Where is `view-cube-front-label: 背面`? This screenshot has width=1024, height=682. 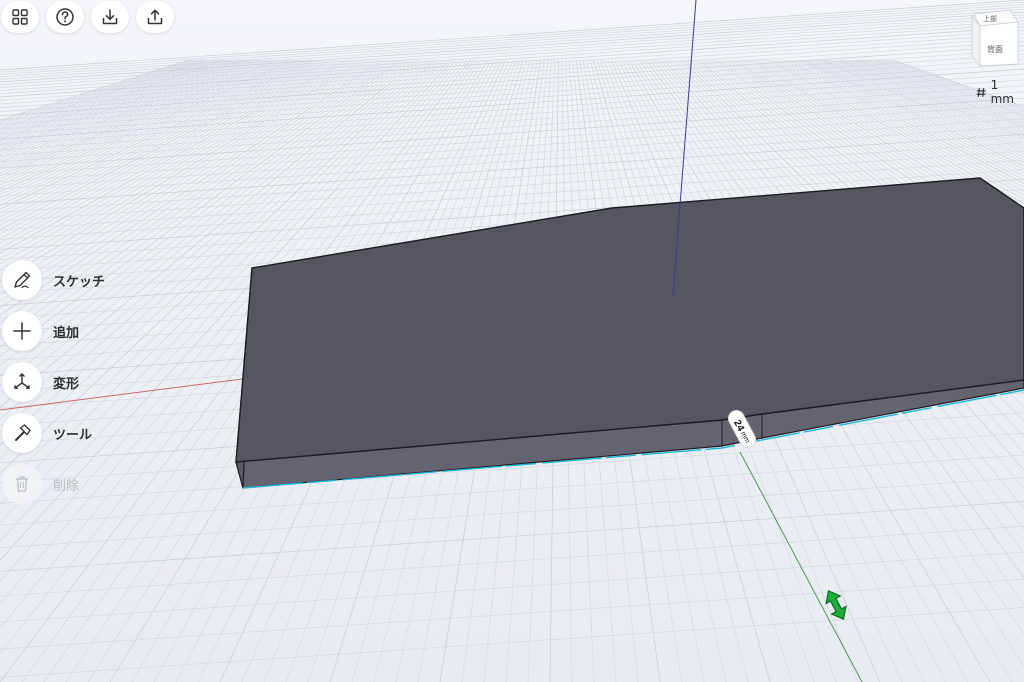
view-cube-front-label: 背面 is located at coordinates (995, 49).